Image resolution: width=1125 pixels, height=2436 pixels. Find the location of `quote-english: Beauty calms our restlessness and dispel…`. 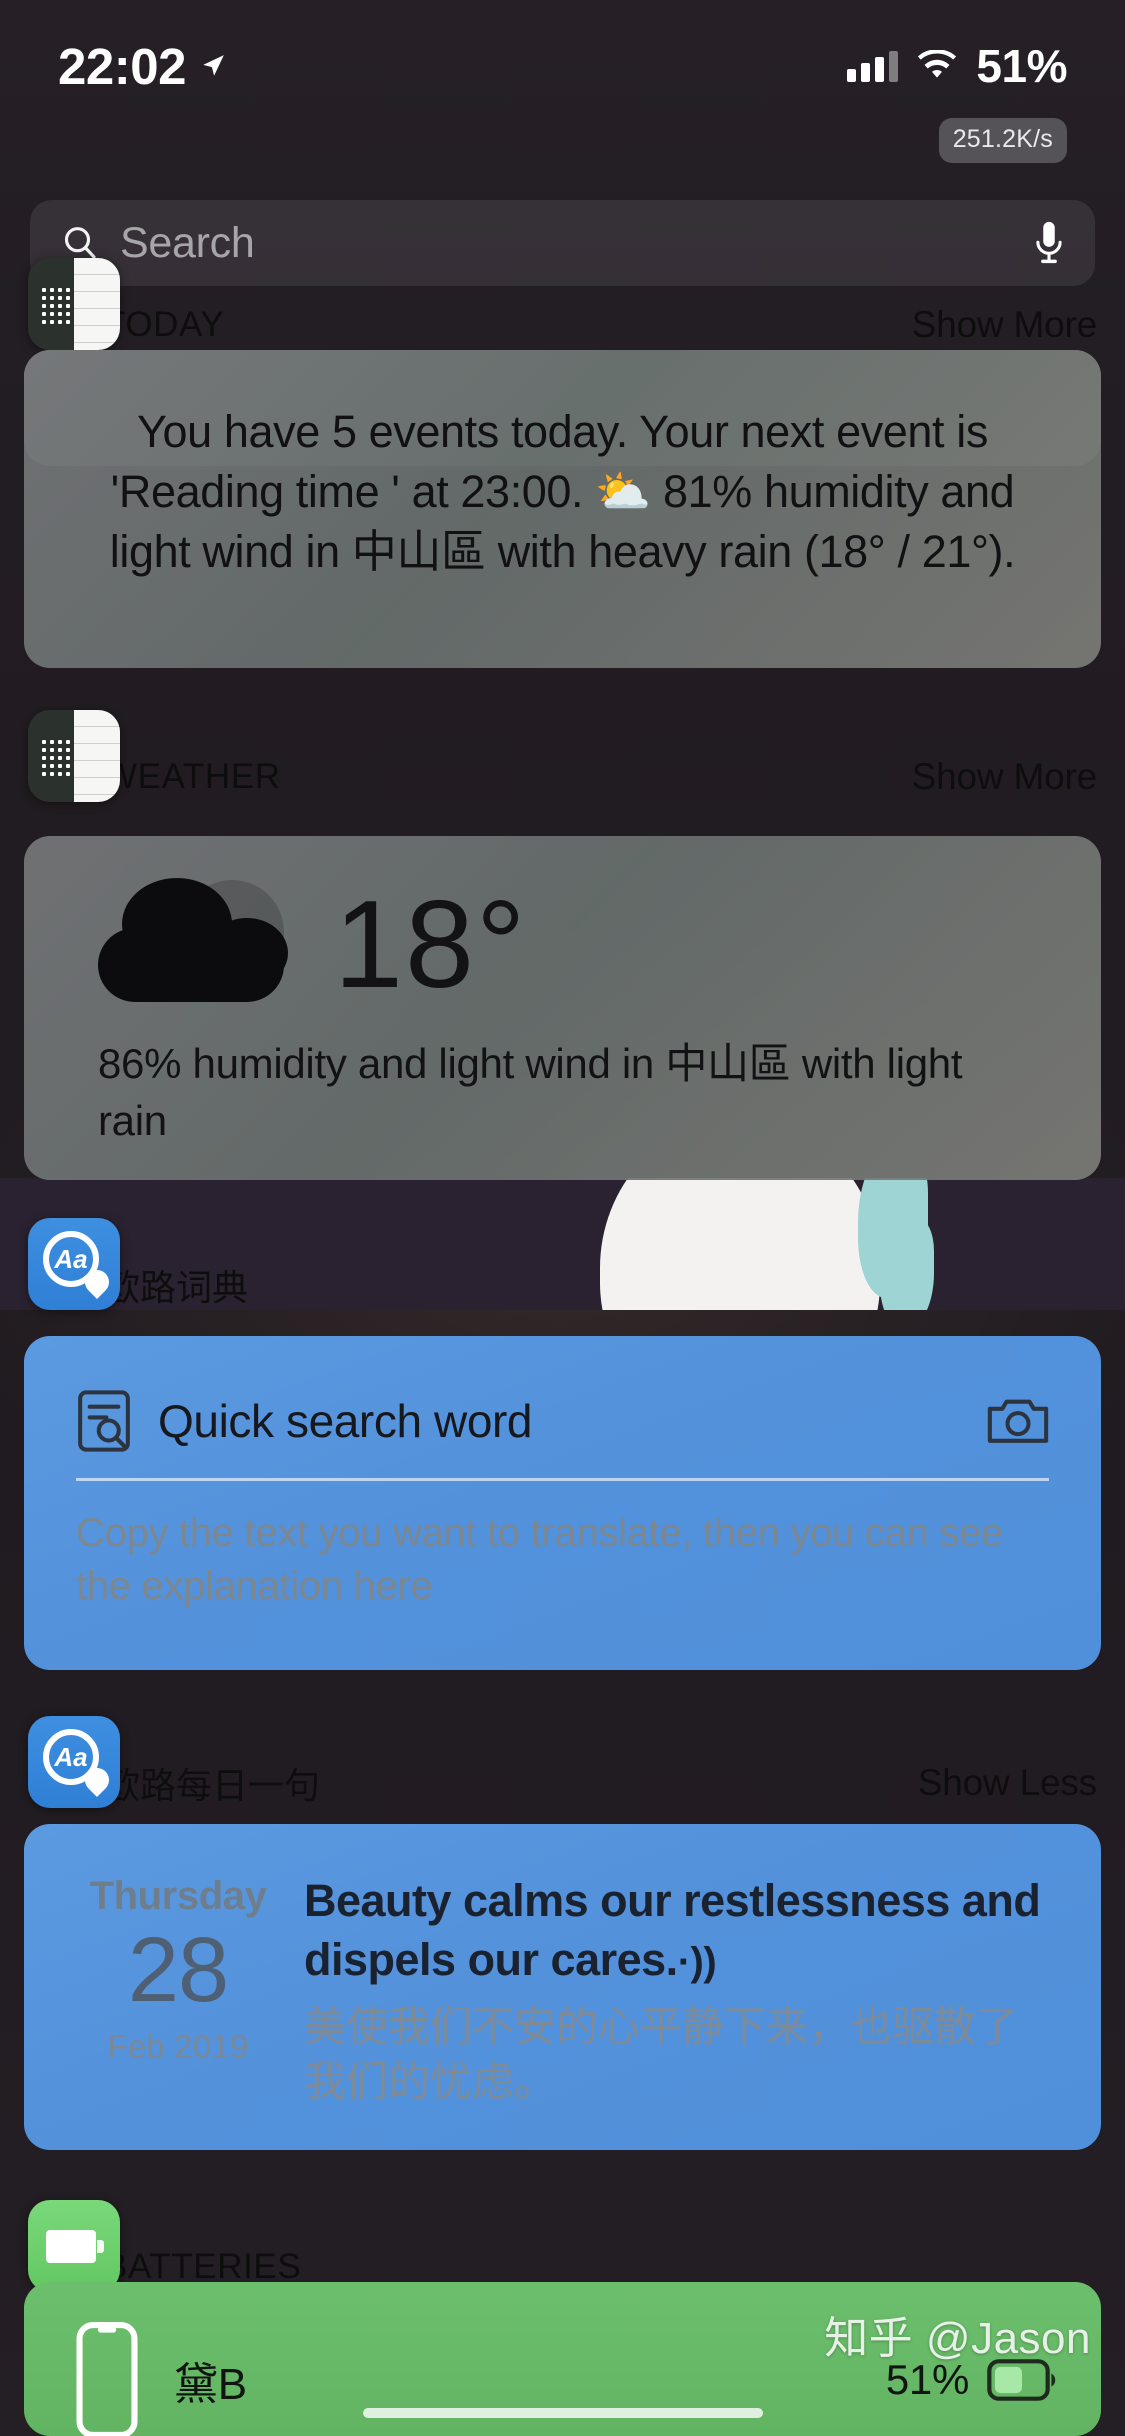

quote-english: Beauty calms our restlessness and dispel… is located at coordinates (680, 1930).